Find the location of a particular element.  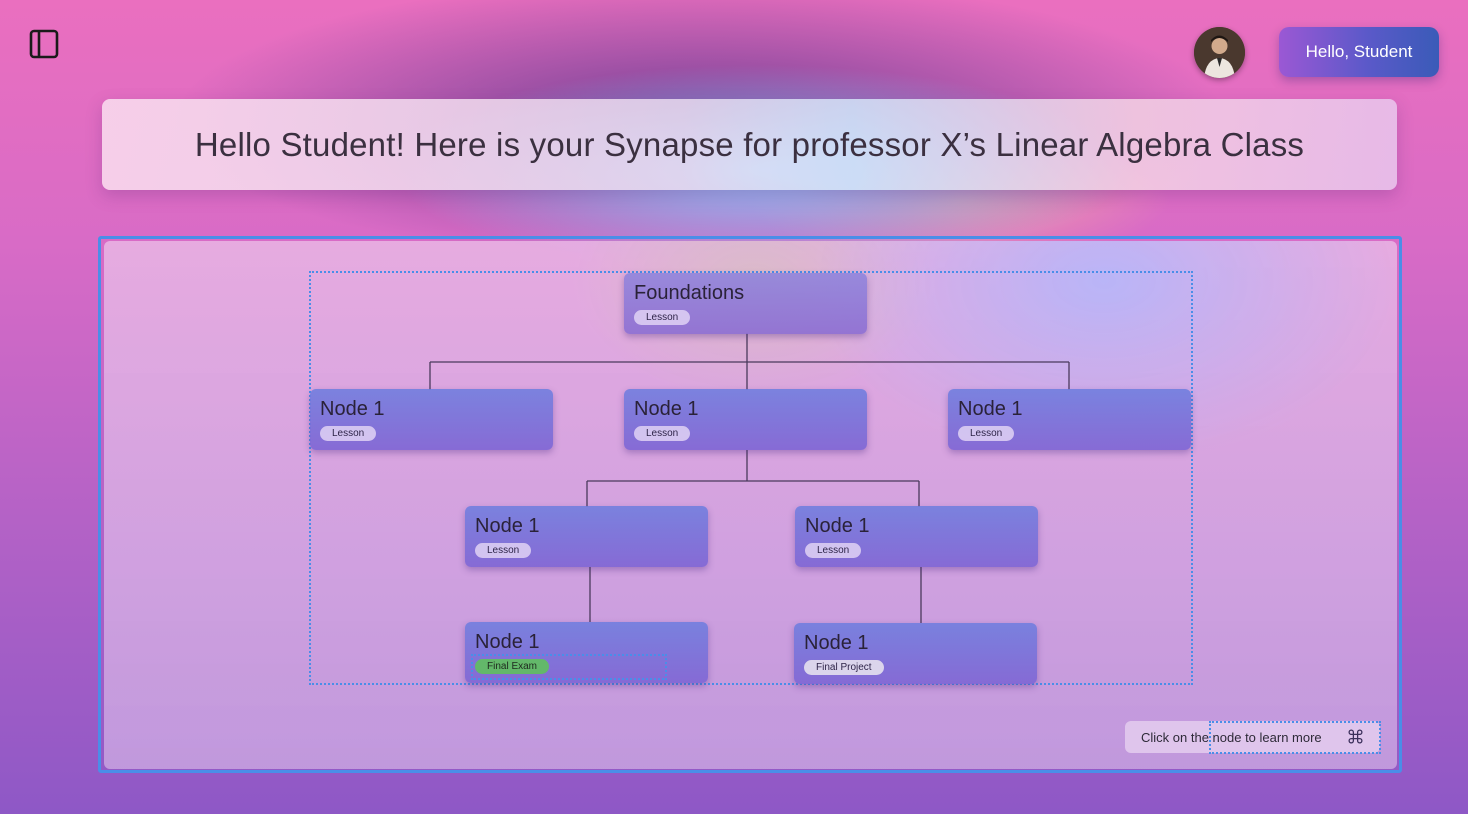

node-level1-center: Node 1 Lesson is located at coordinates (745, 419).